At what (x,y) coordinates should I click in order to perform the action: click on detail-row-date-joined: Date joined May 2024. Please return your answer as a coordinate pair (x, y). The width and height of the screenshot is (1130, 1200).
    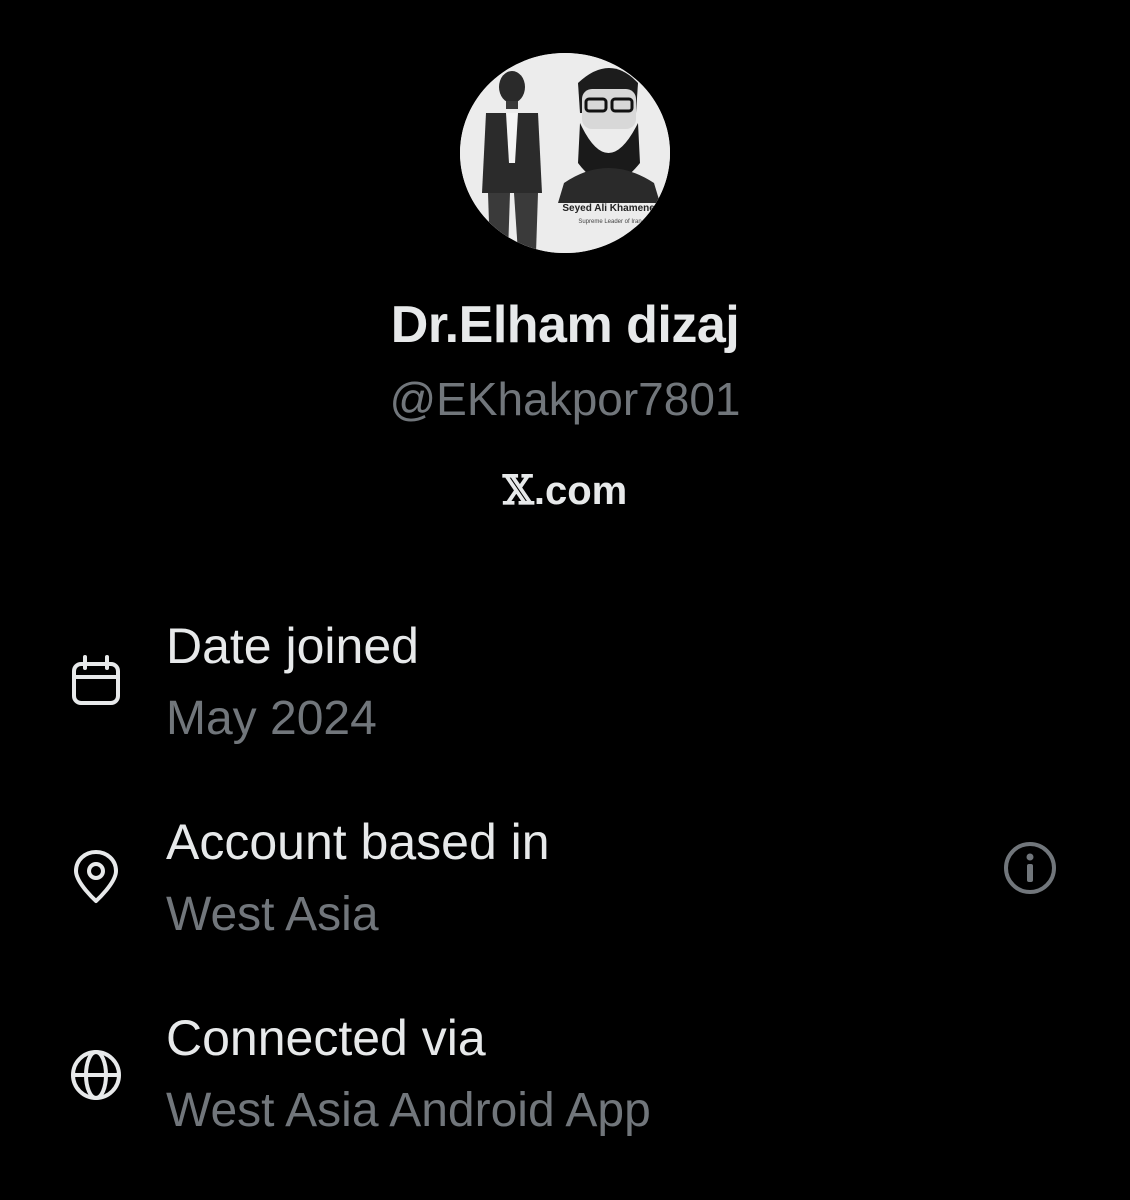
    Looking at the image, I should click on (565, 687).